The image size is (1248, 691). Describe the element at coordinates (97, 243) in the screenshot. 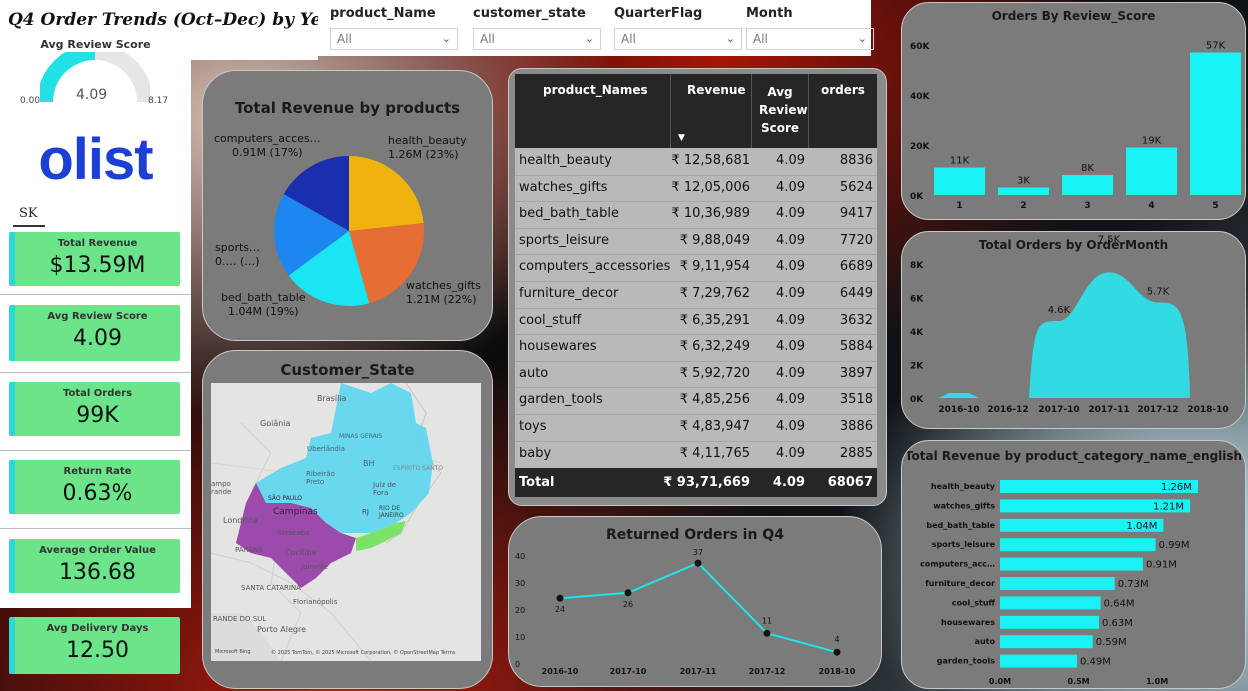

I see `kpi-label: Total Revenue` at that location.